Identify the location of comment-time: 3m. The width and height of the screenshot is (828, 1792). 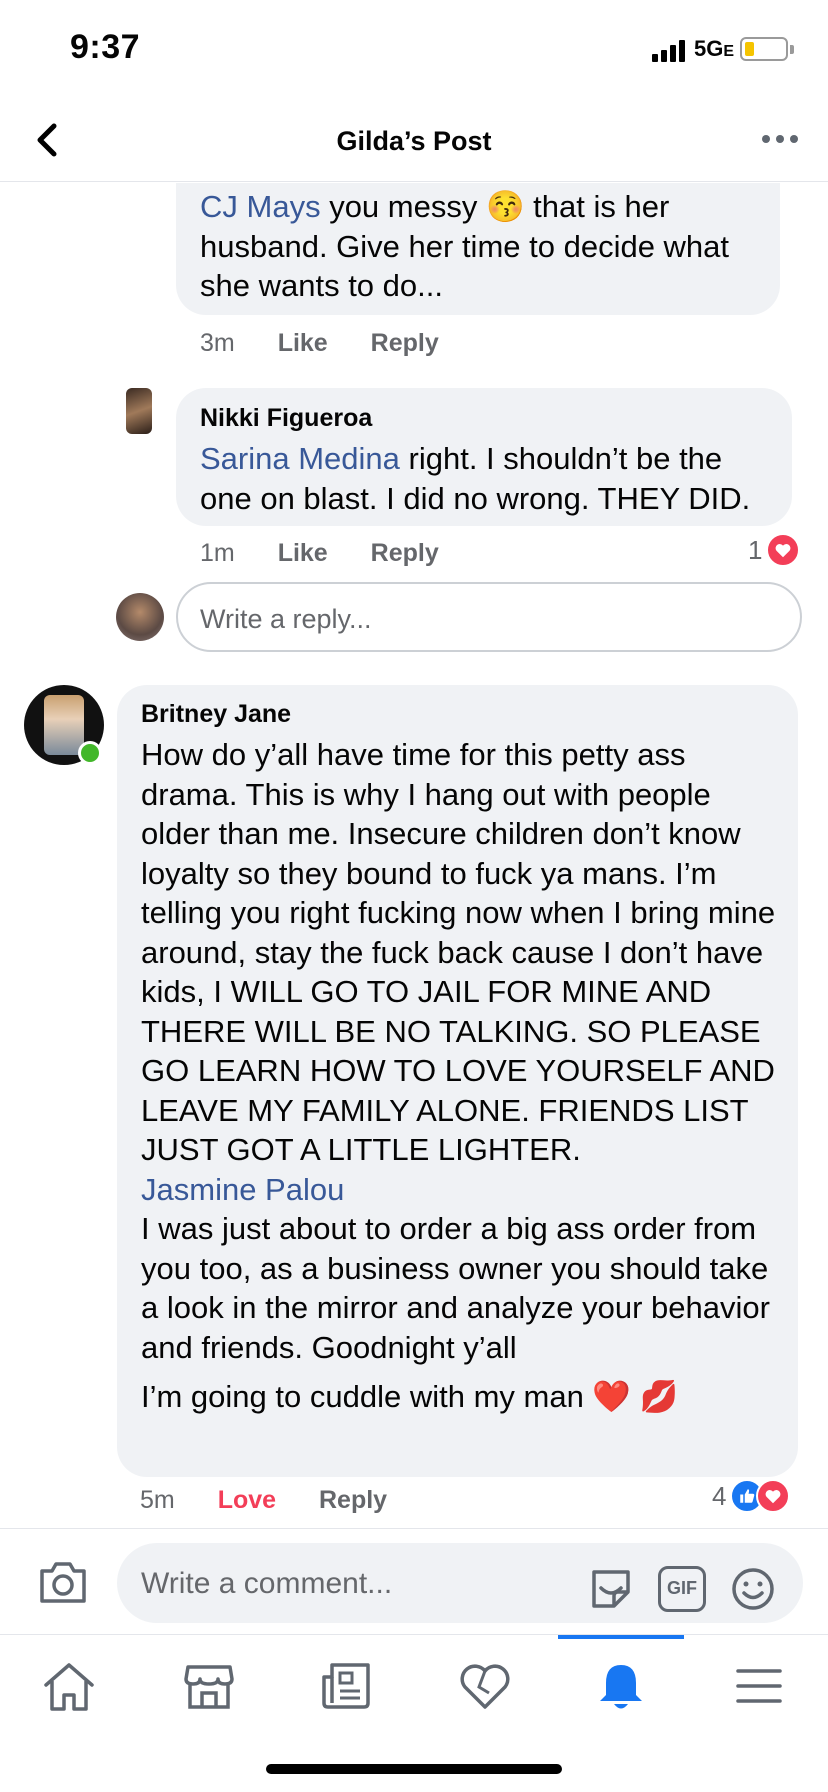
(217, 343).